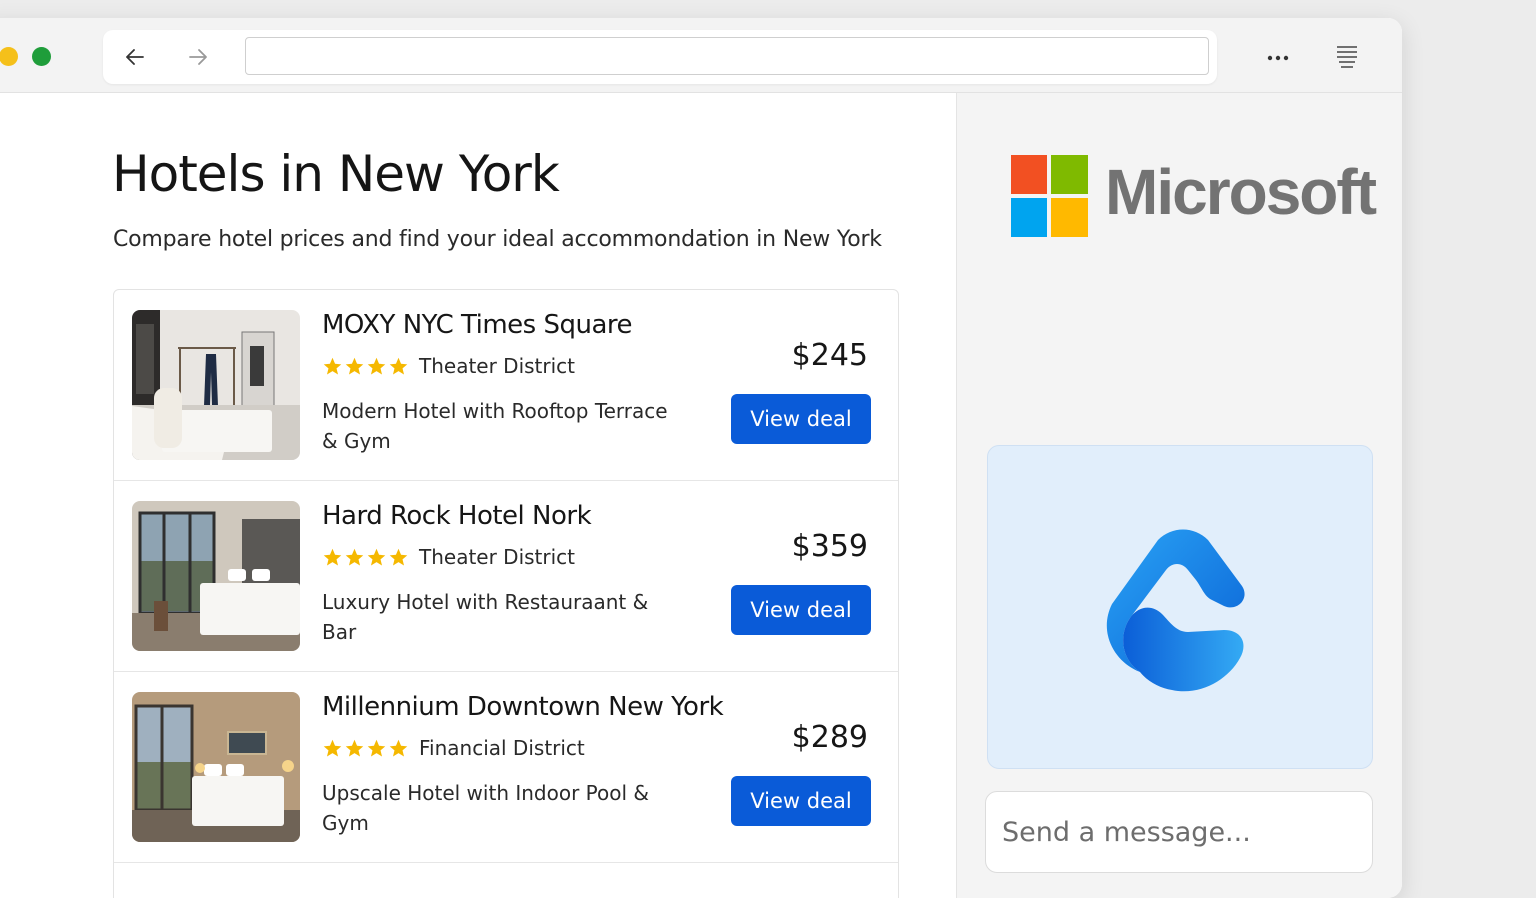  Describe the element at coordinates (9, 56) in the screenshot. I see `minimize-window-button` at that location.